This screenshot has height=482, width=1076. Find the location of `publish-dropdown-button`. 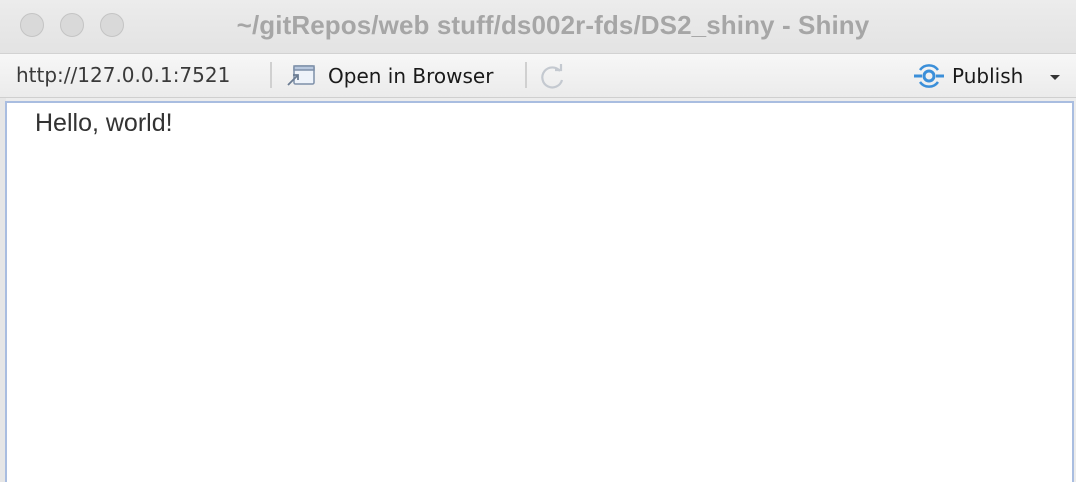

publish-dropdown-button is located at coordinates (1055, 76).